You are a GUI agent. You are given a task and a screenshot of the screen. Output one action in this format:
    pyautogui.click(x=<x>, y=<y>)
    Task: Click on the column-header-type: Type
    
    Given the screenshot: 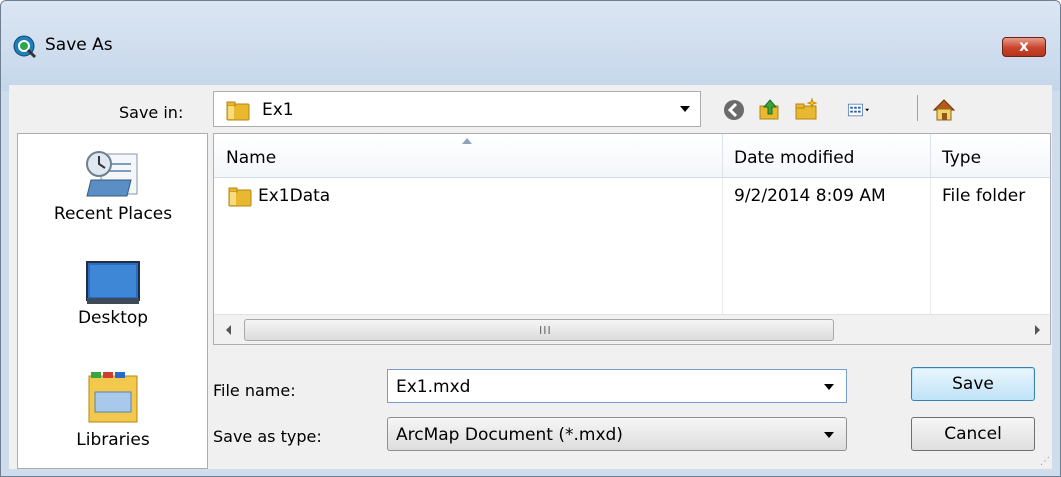 What is the action you would take?
    pyautogui.click(x=961, y=158)
    